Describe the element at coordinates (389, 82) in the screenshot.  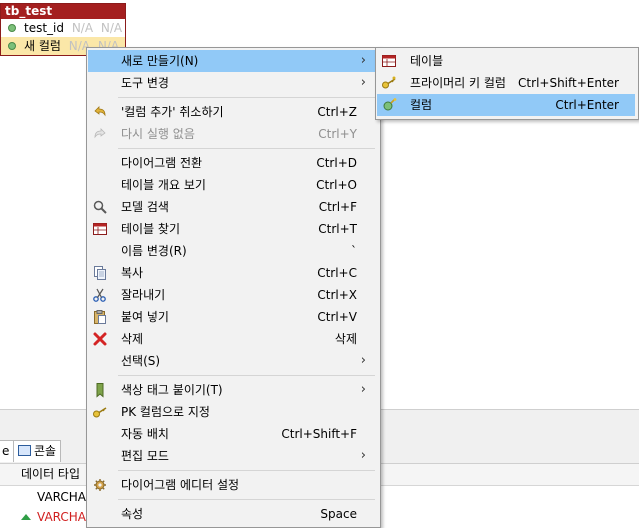
I see `key-icon` at that location.